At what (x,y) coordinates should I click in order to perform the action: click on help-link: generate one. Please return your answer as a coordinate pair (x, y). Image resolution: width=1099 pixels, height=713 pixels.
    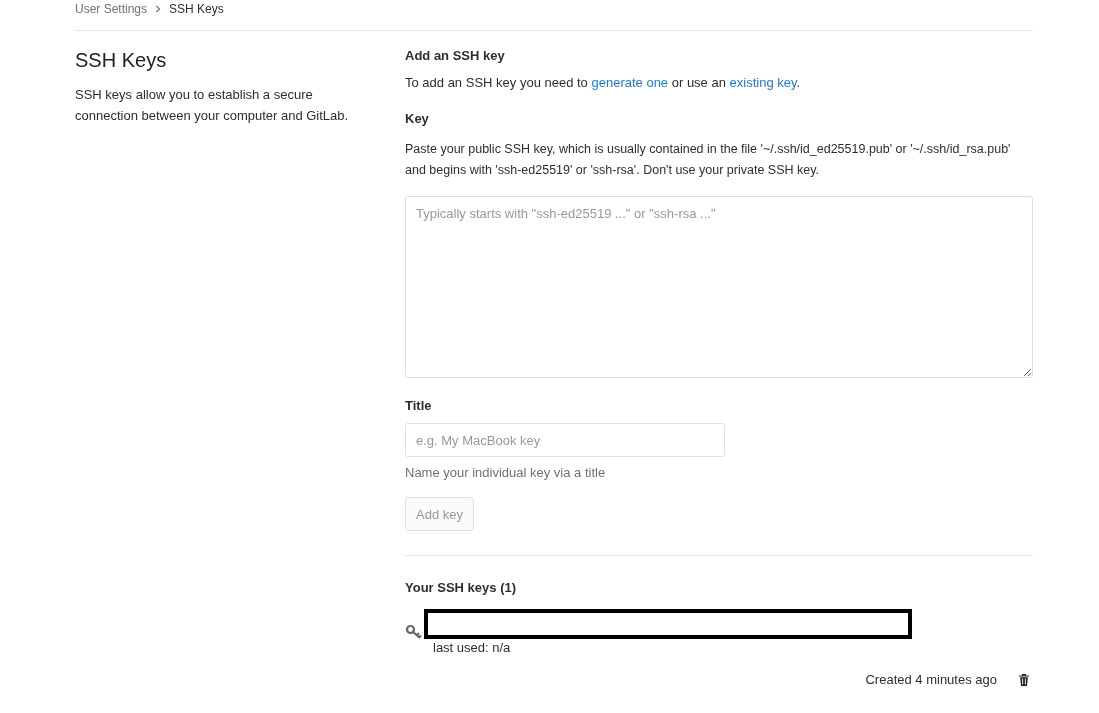
    Looking at the image, I should click on (630, 82).